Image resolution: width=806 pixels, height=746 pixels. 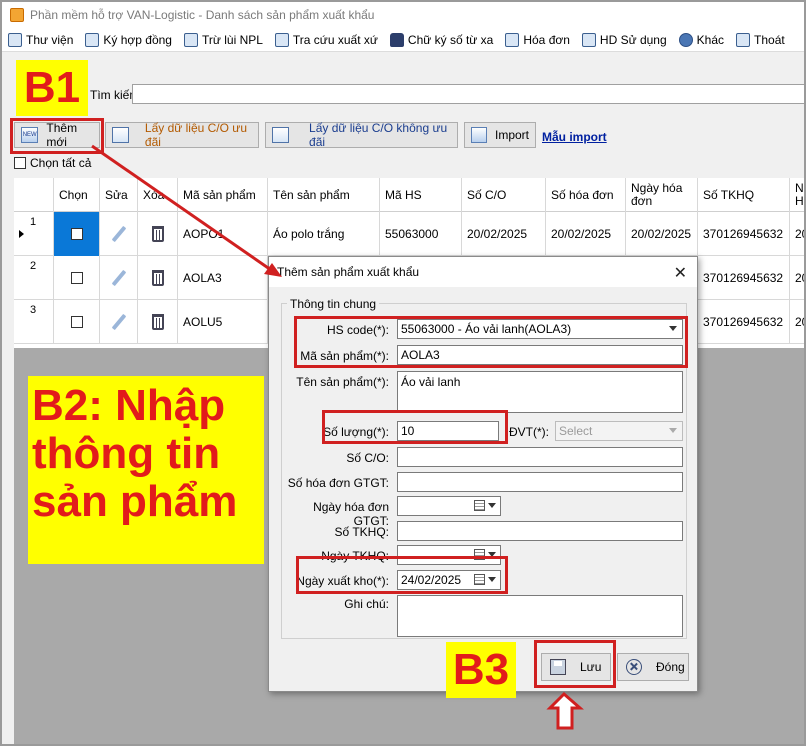 What do you see at coordinates (183, 209) in the screenshot?
I see `arrow-b1-to-dialog` at bounding box center [183, 209].